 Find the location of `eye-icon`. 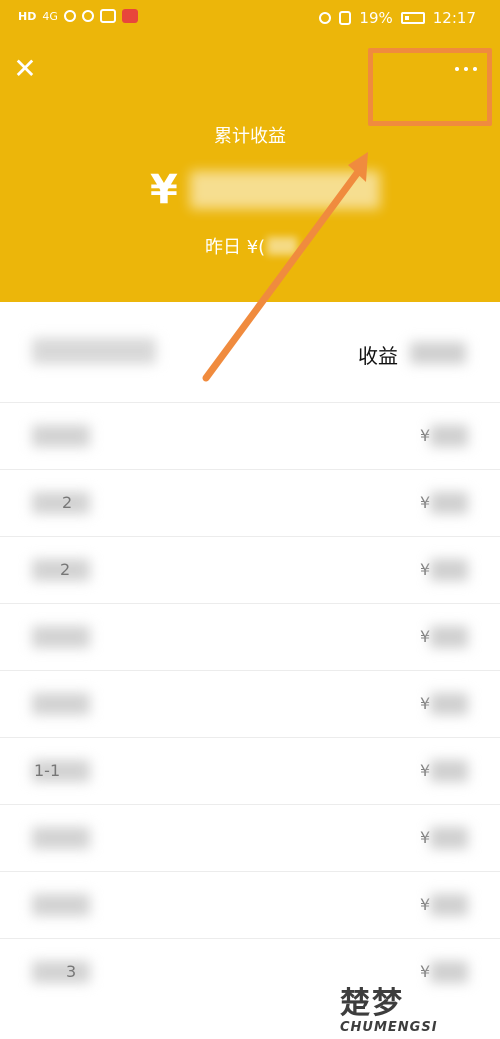

eye-icon is located at coordinates (325, 18).